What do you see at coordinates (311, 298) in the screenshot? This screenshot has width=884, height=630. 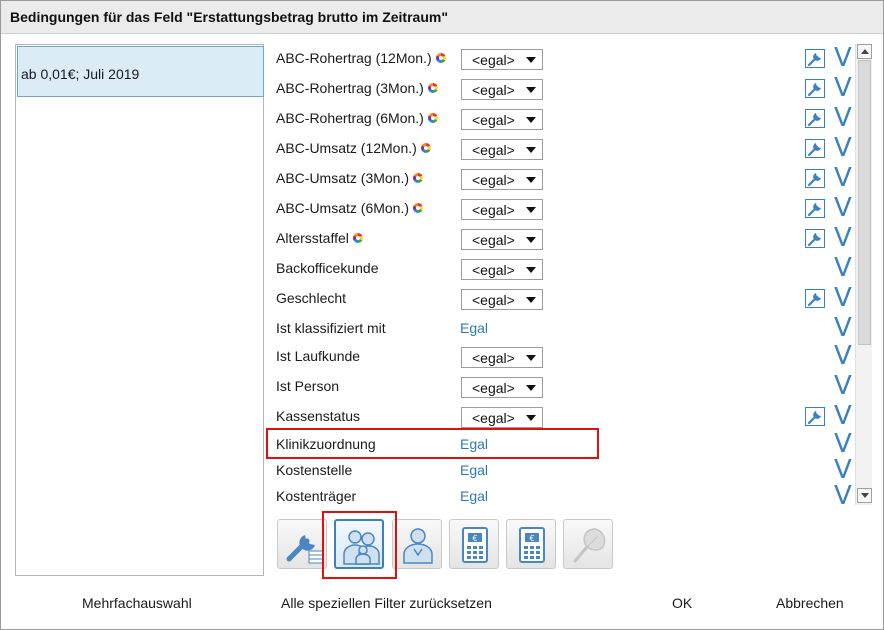 I see `condition-label-text: Geschlecht` at bounding box center [311, 298].